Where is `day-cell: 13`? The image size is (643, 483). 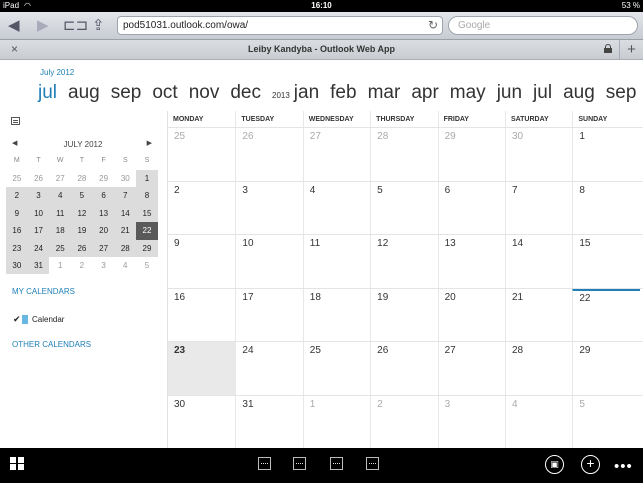 day-cell: 13 is located at coordinates (471, 261).